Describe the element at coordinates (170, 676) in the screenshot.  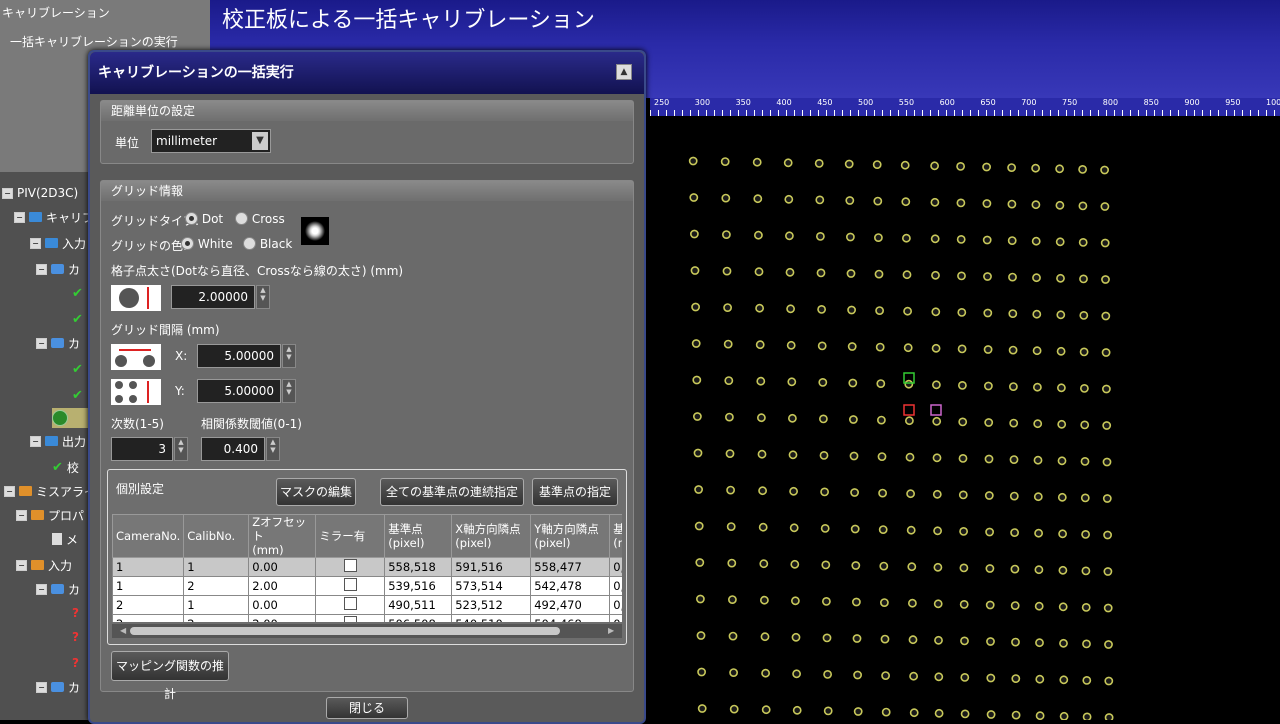
I see `estimate-mapping-button: マッピング関数の推計` at that location.